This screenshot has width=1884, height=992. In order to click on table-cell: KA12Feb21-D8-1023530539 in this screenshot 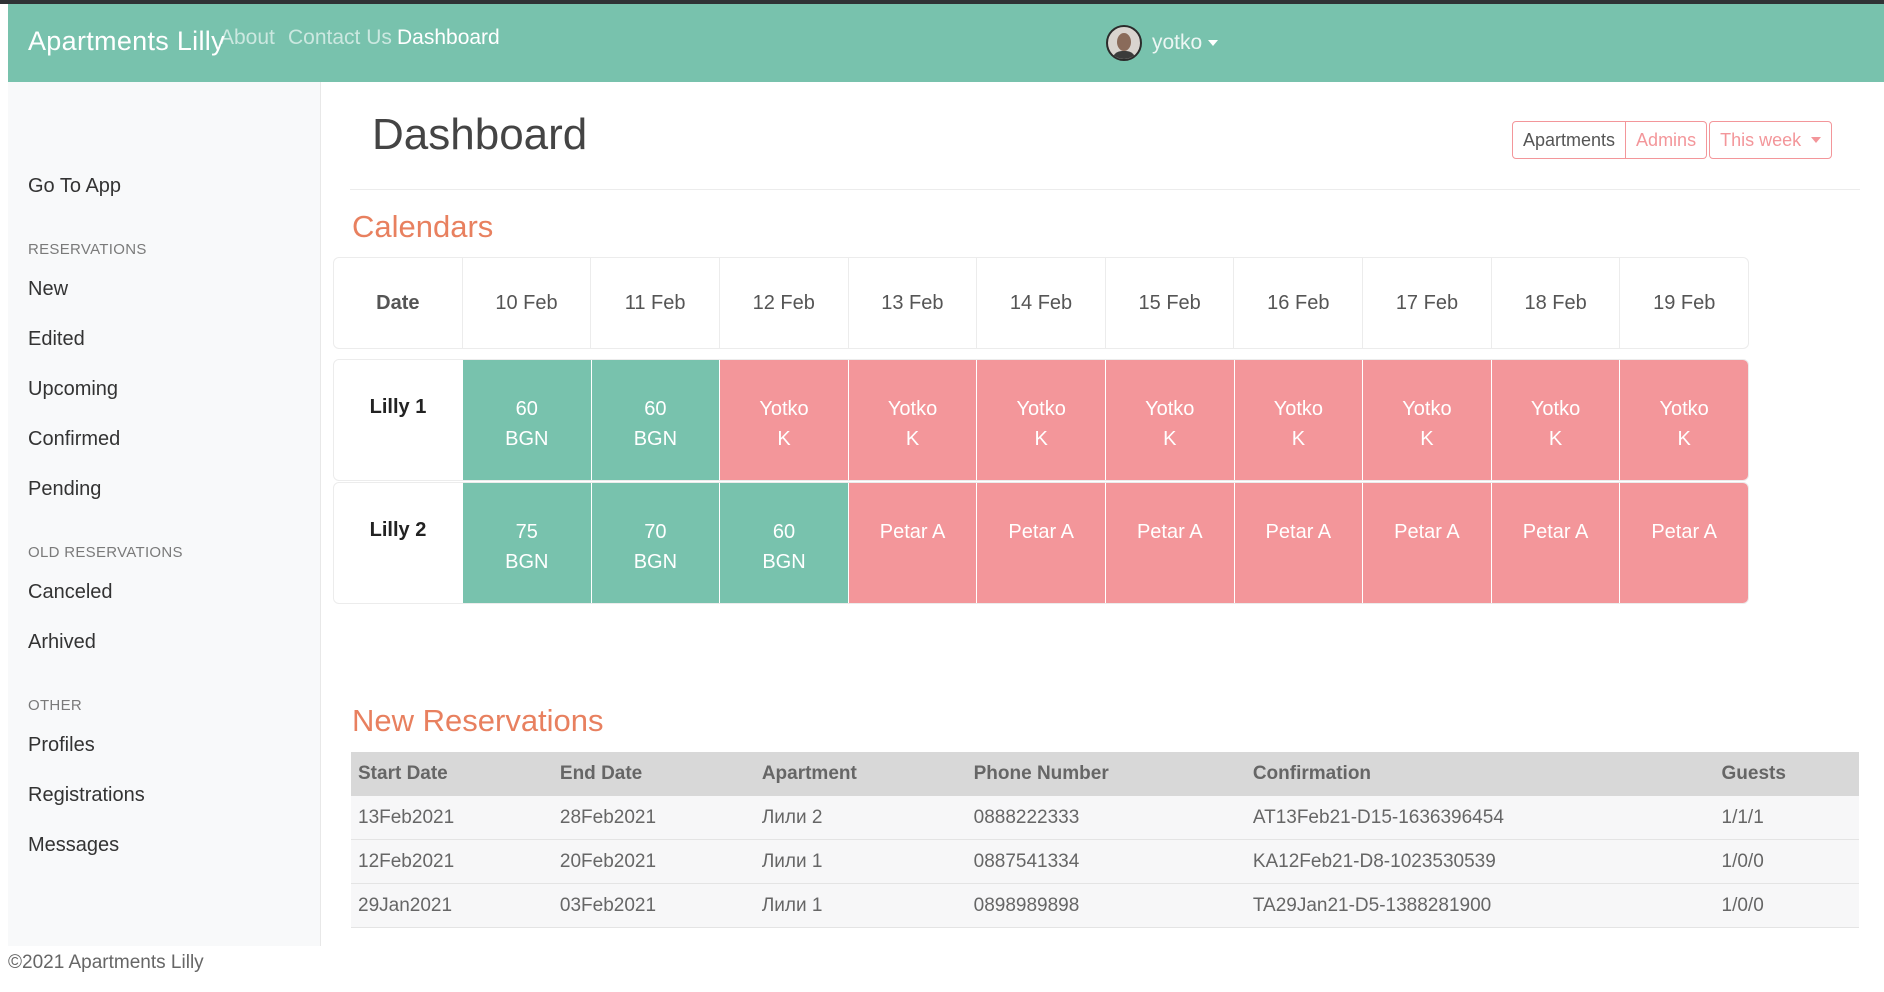, I will do `click(1480, 861)`.